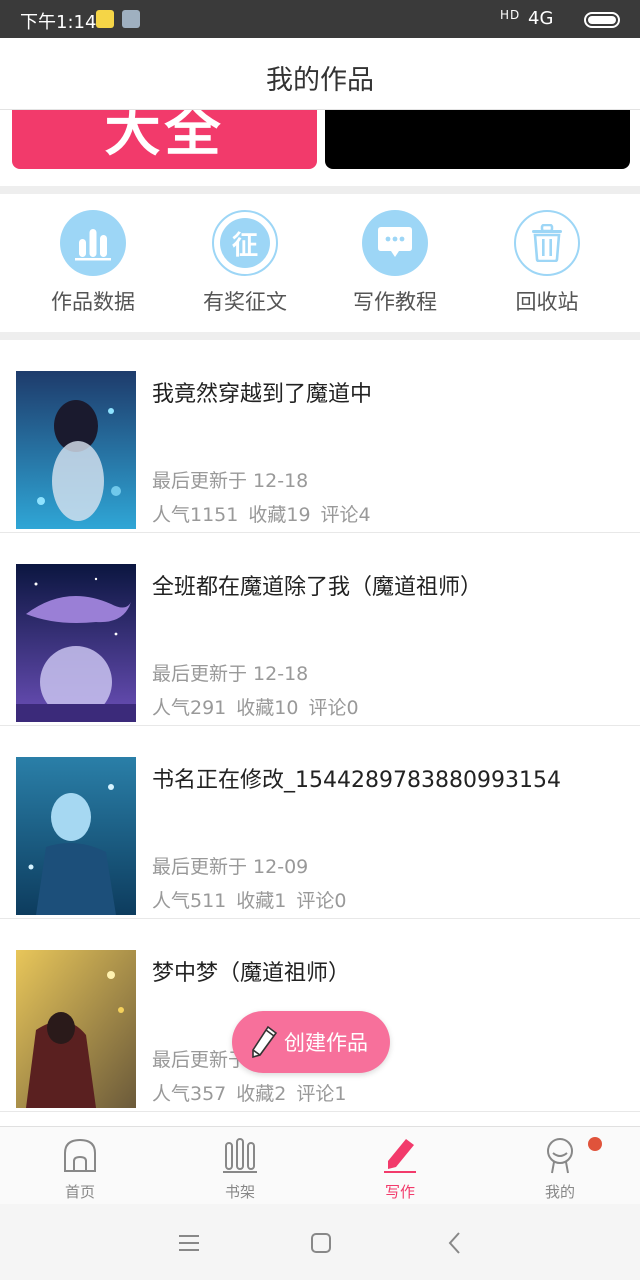  Describe the element at coordinates (262, 394) in the screenshot. I see `work-title: 我竟然穿越到了魔道中` at that location.